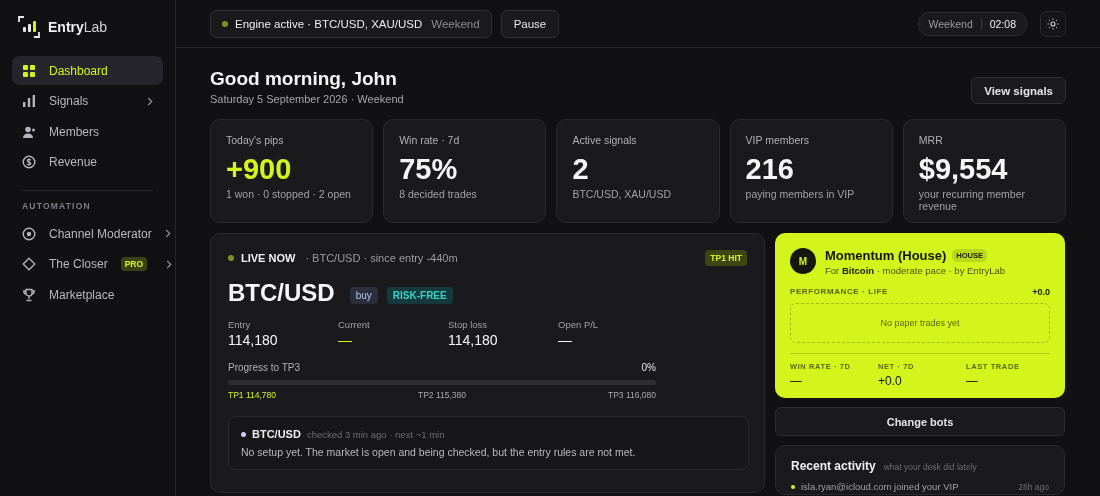 This screenshot has width=1100, height=496. What do you see at coordinates (243, 434) in the screenshot?
I see `status-dot` at bounding box center [243, 434].